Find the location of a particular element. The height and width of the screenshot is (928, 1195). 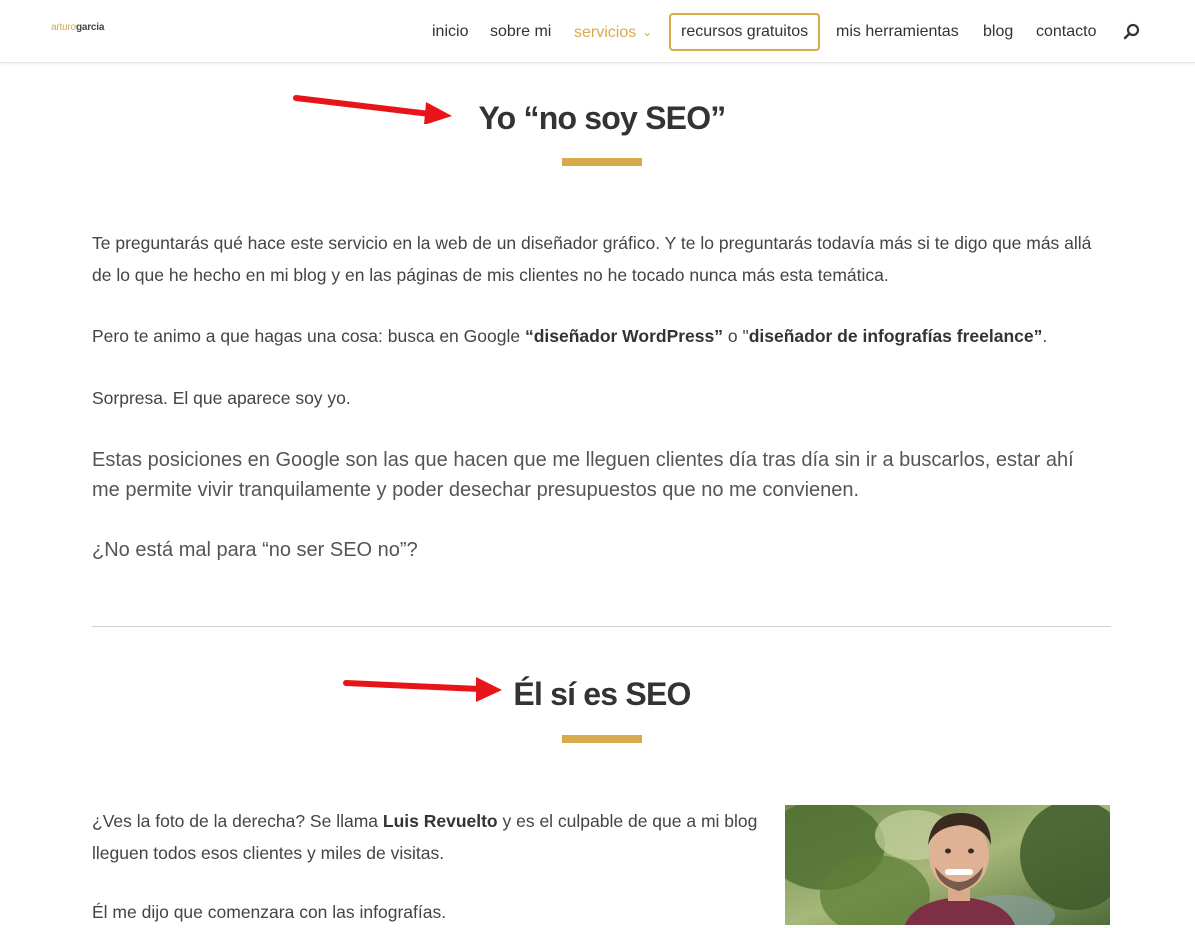

paragraph: Sorpresa. El que aparece soy yo. is located at coordinates (221, 398).